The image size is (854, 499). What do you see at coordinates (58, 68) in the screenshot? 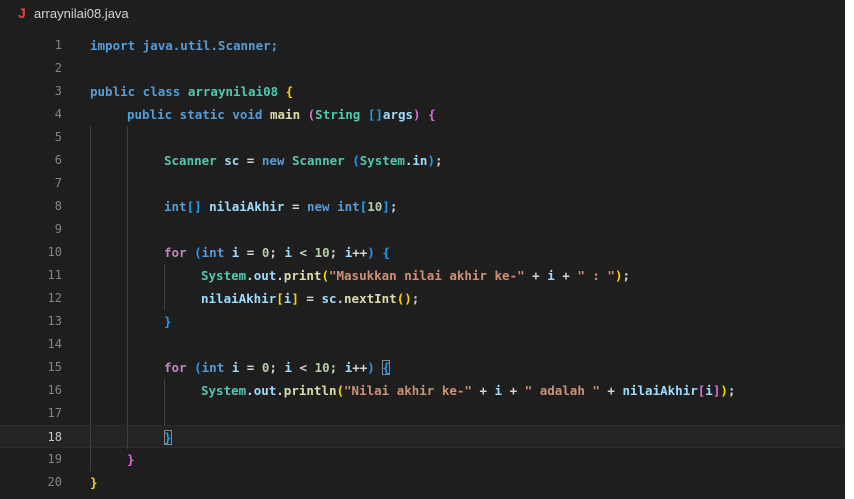
I see `line-number: 2` at bounding box center [58, 68].